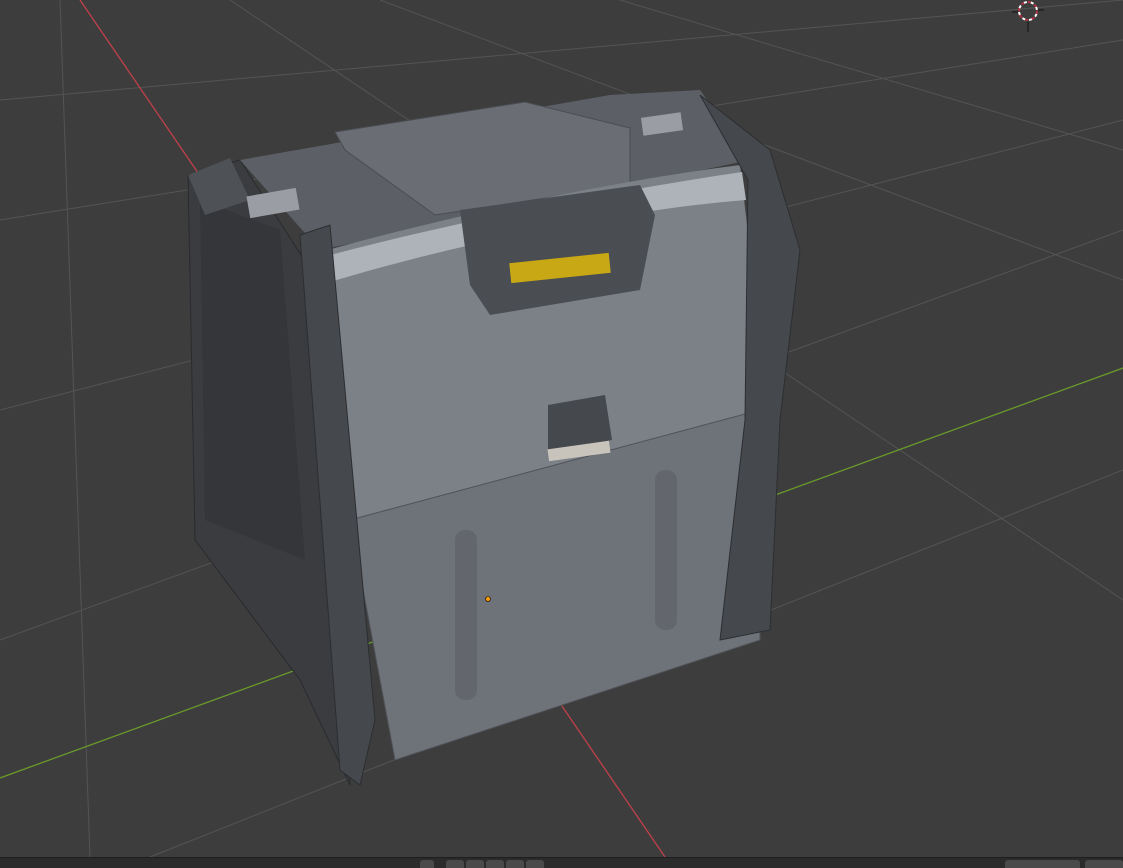 This screenshot has width=1123, height=868. Describe the element at coordinates (1028, 16) in the screenshot. I see `3d-cursor-icon` at that location.